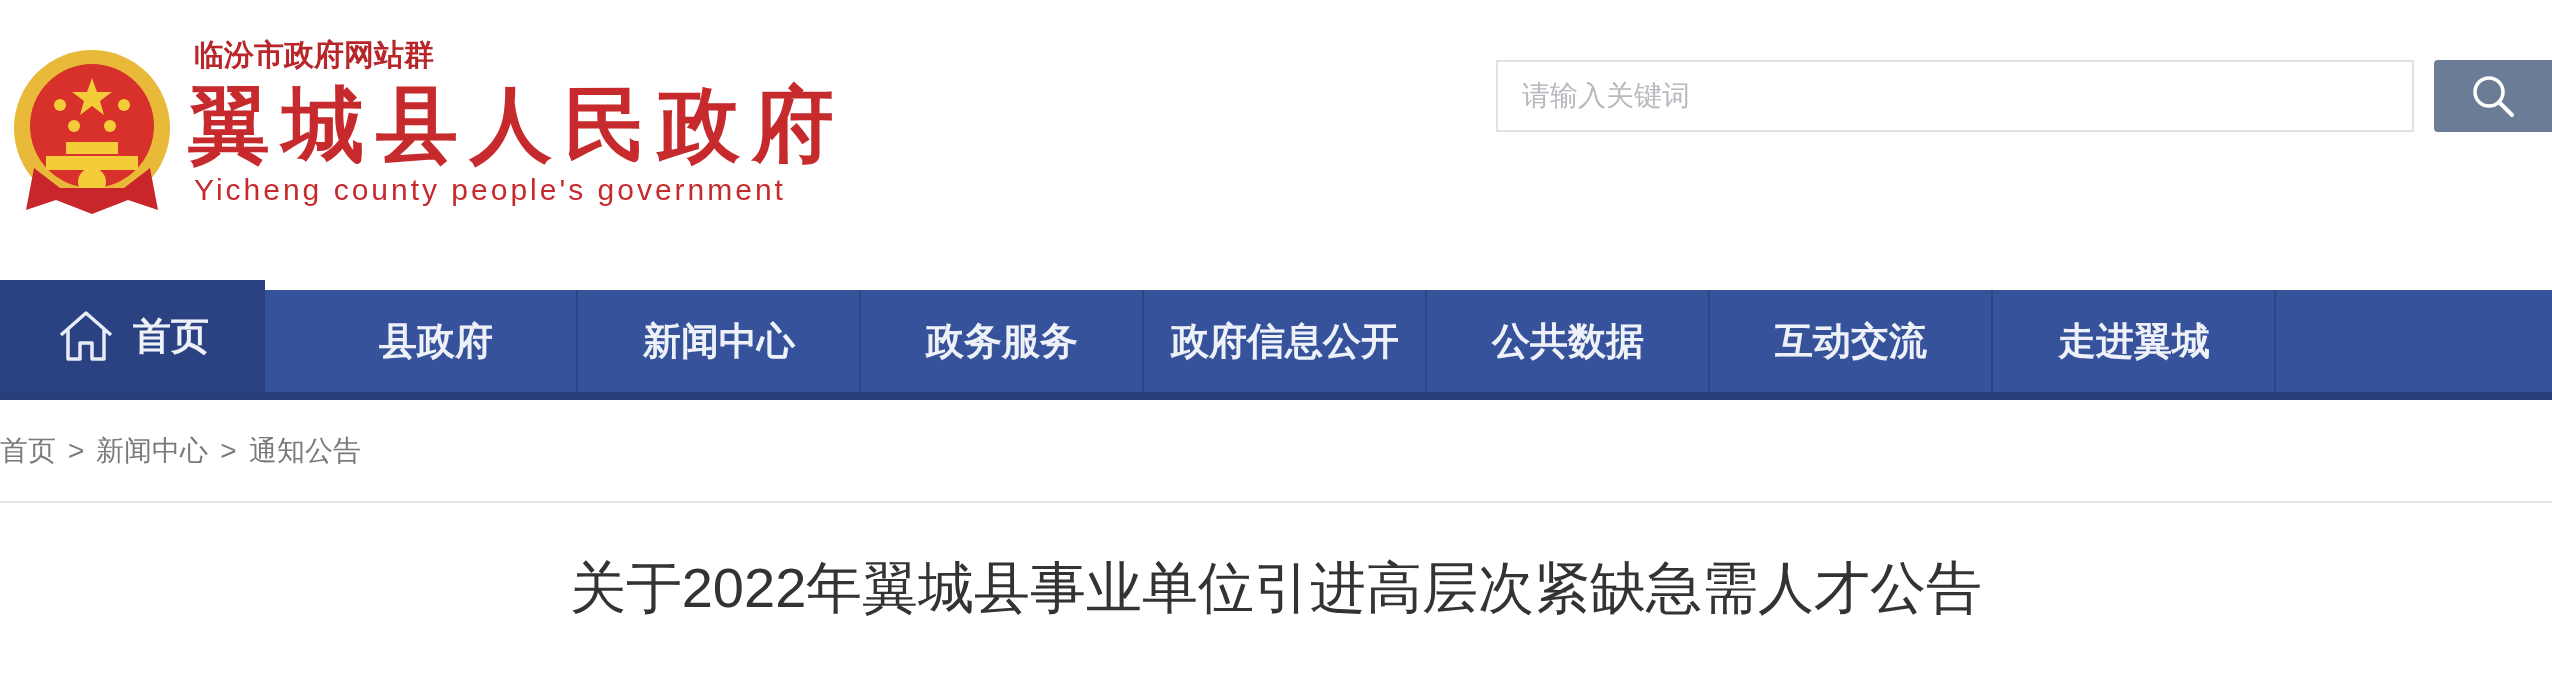 This screenshot has width=2552, height=676. I want to click on nav-tab: 首页, so click(132, 336).